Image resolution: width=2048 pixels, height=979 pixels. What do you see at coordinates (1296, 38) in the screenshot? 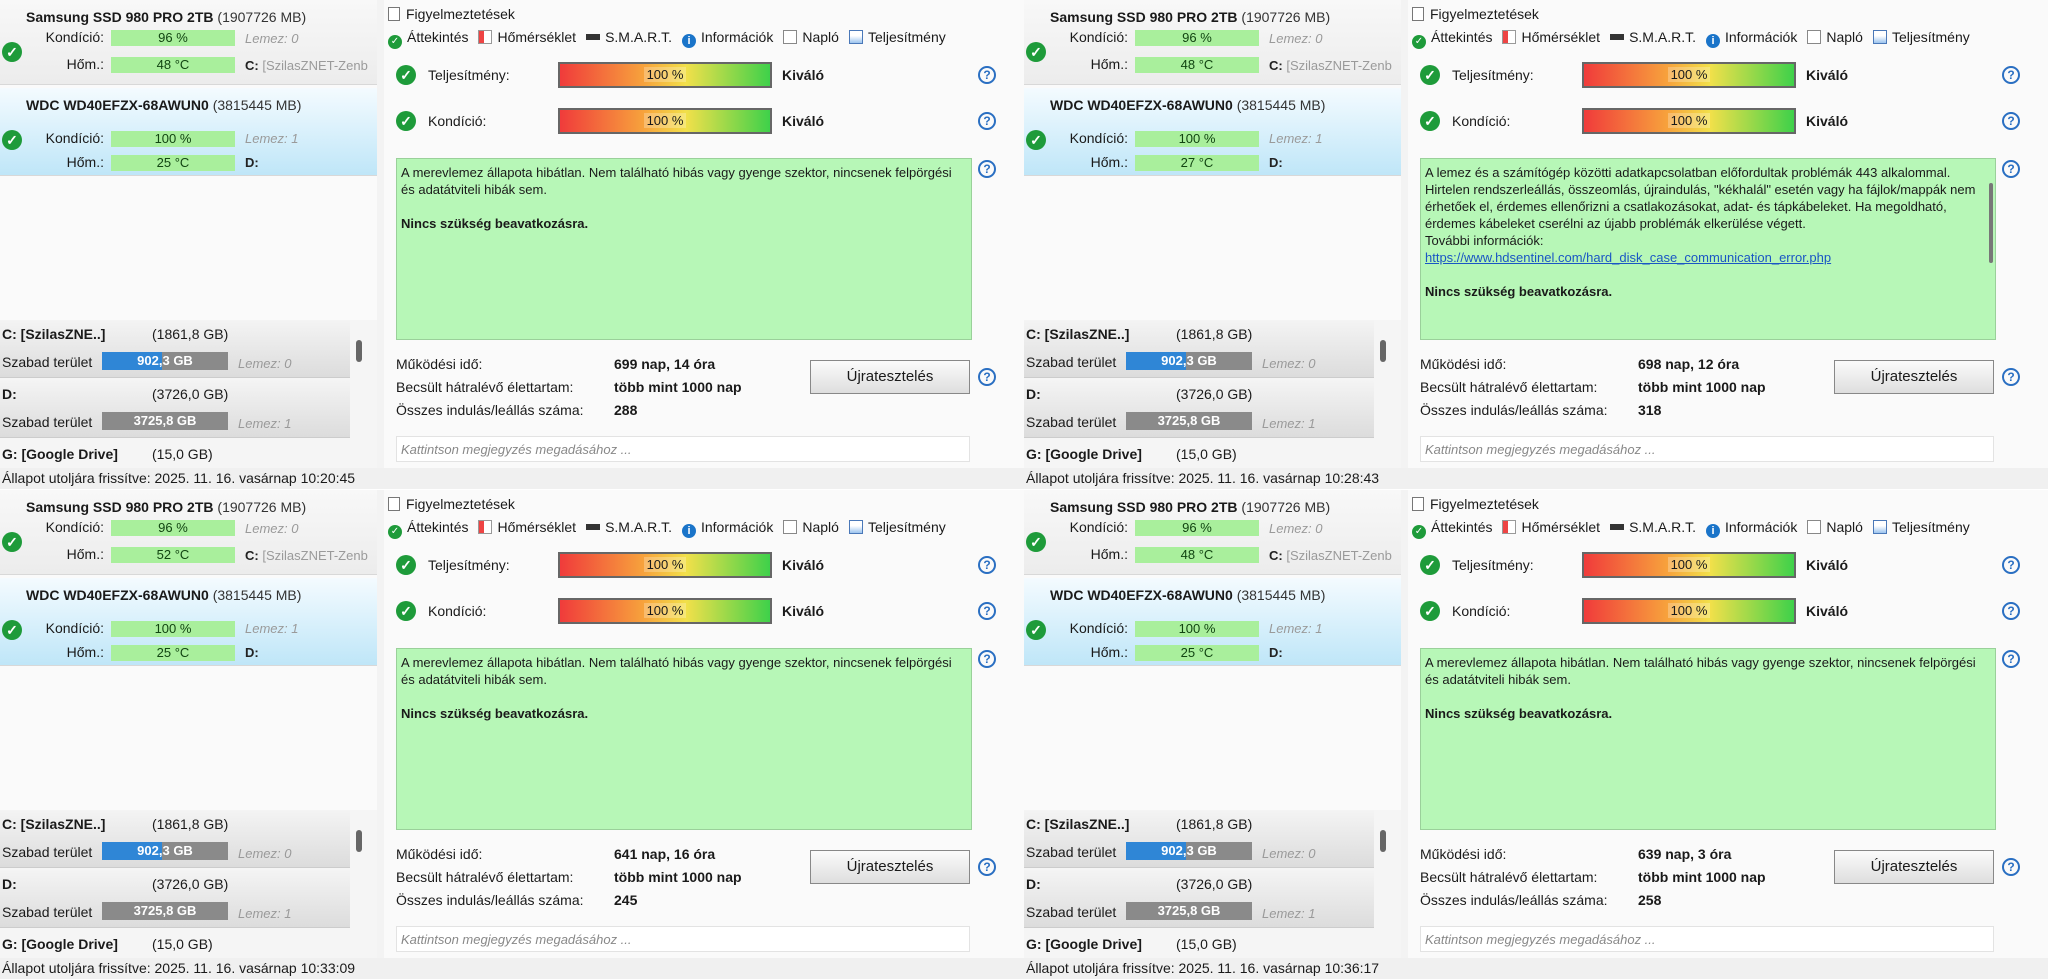
I see `lemez-index: Lemez: 0` at bounding box center [1296, 38].